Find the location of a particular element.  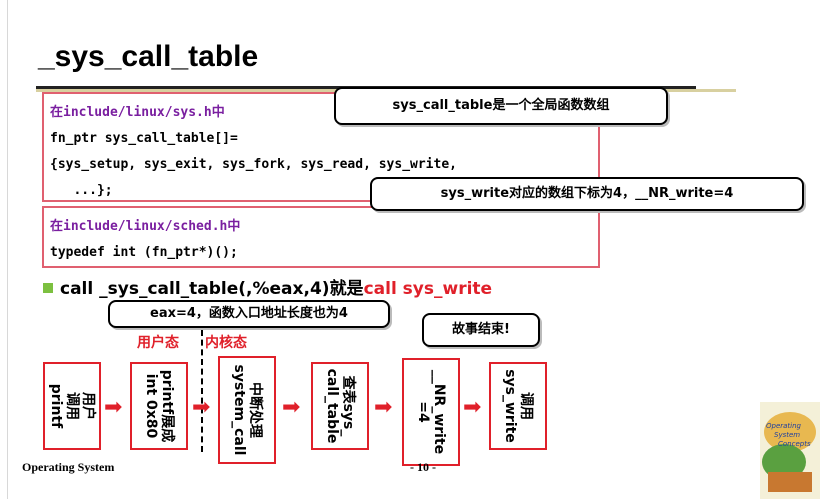

svg-text: Concepts is located at coordinates (794, 444).